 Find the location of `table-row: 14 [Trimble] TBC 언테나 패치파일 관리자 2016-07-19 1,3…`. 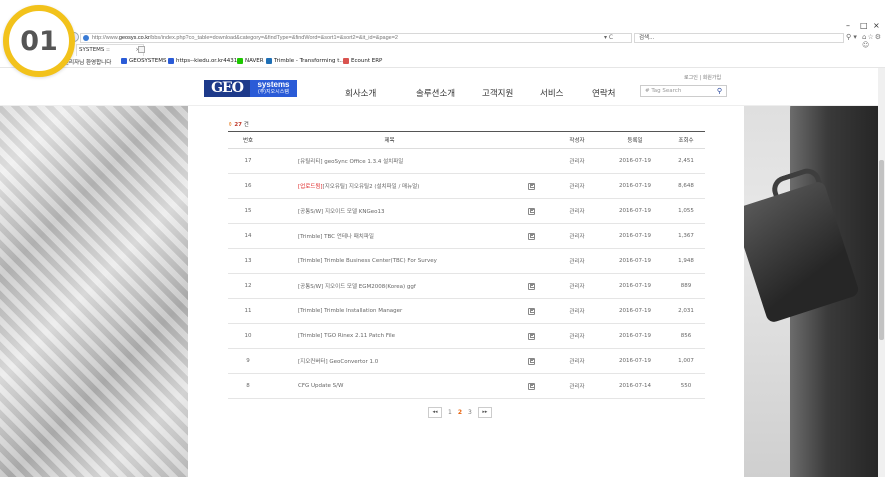

table-row: 14 [Trimble] TBC 언테나 패치파일 관리자 2016-07-19 1,3… is located at coordinates (466, 236).